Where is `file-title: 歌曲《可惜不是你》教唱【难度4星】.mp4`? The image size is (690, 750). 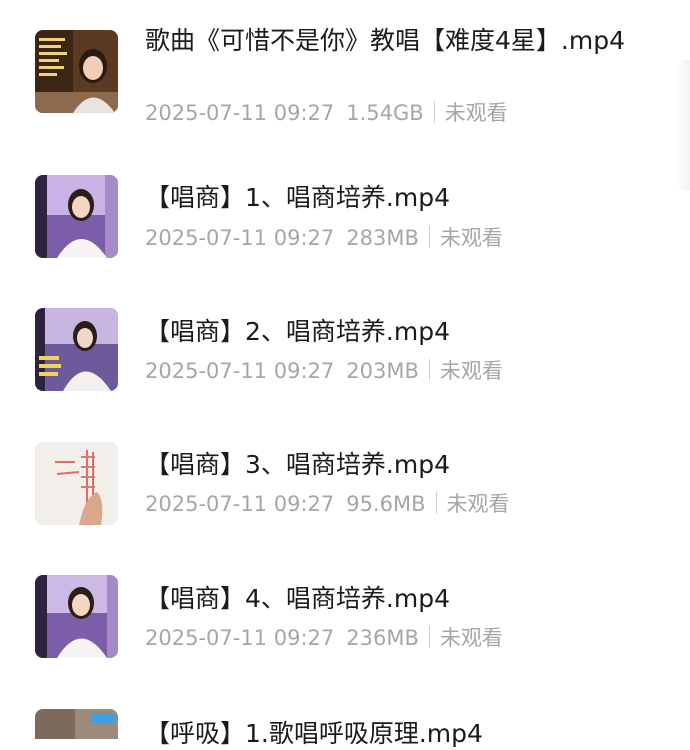
file-title: 歌曲《可惜不是你》教唱【难度4星】.mp4 is located at coordinates (400, 41).